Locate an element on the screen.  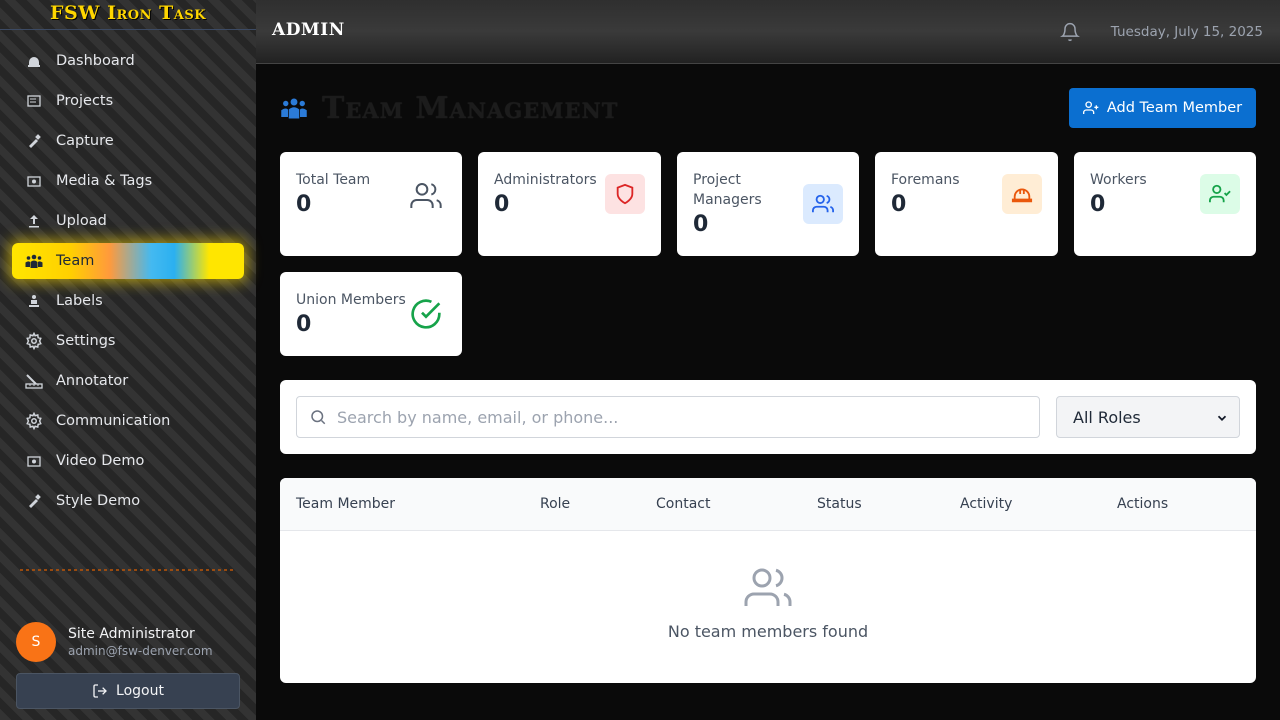
sidebar-item-label: Style Demo is located at coordinates (98, 501).